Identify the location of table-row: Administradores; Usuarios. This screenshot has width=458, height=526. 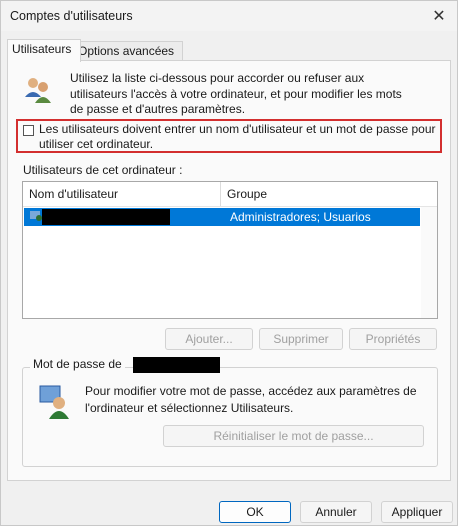
(222, 217).